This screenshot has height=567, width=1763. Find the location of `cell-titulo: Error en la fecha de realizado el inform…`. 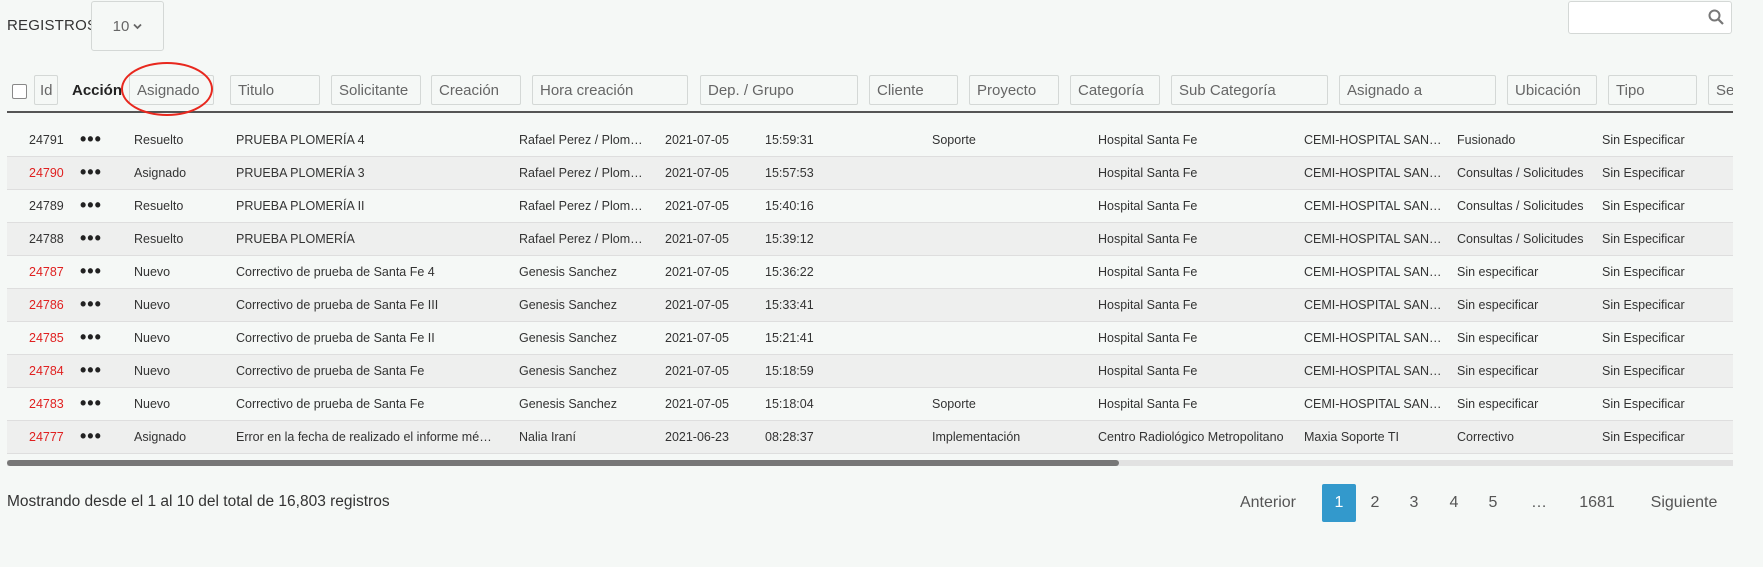

cell-titulo: Error en la fecha de realizado el inform… is located at coordinates (367, 437).